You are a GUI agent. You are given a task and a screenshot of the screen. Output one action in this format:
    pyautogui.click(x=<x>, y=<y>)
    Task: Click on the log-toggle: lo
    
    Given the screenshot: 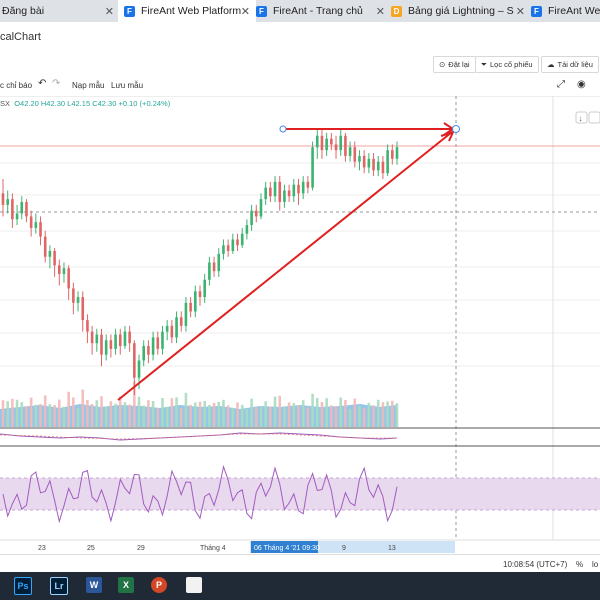 What is the action you would take?
    pyautogui.click(x=595, y=564)
    